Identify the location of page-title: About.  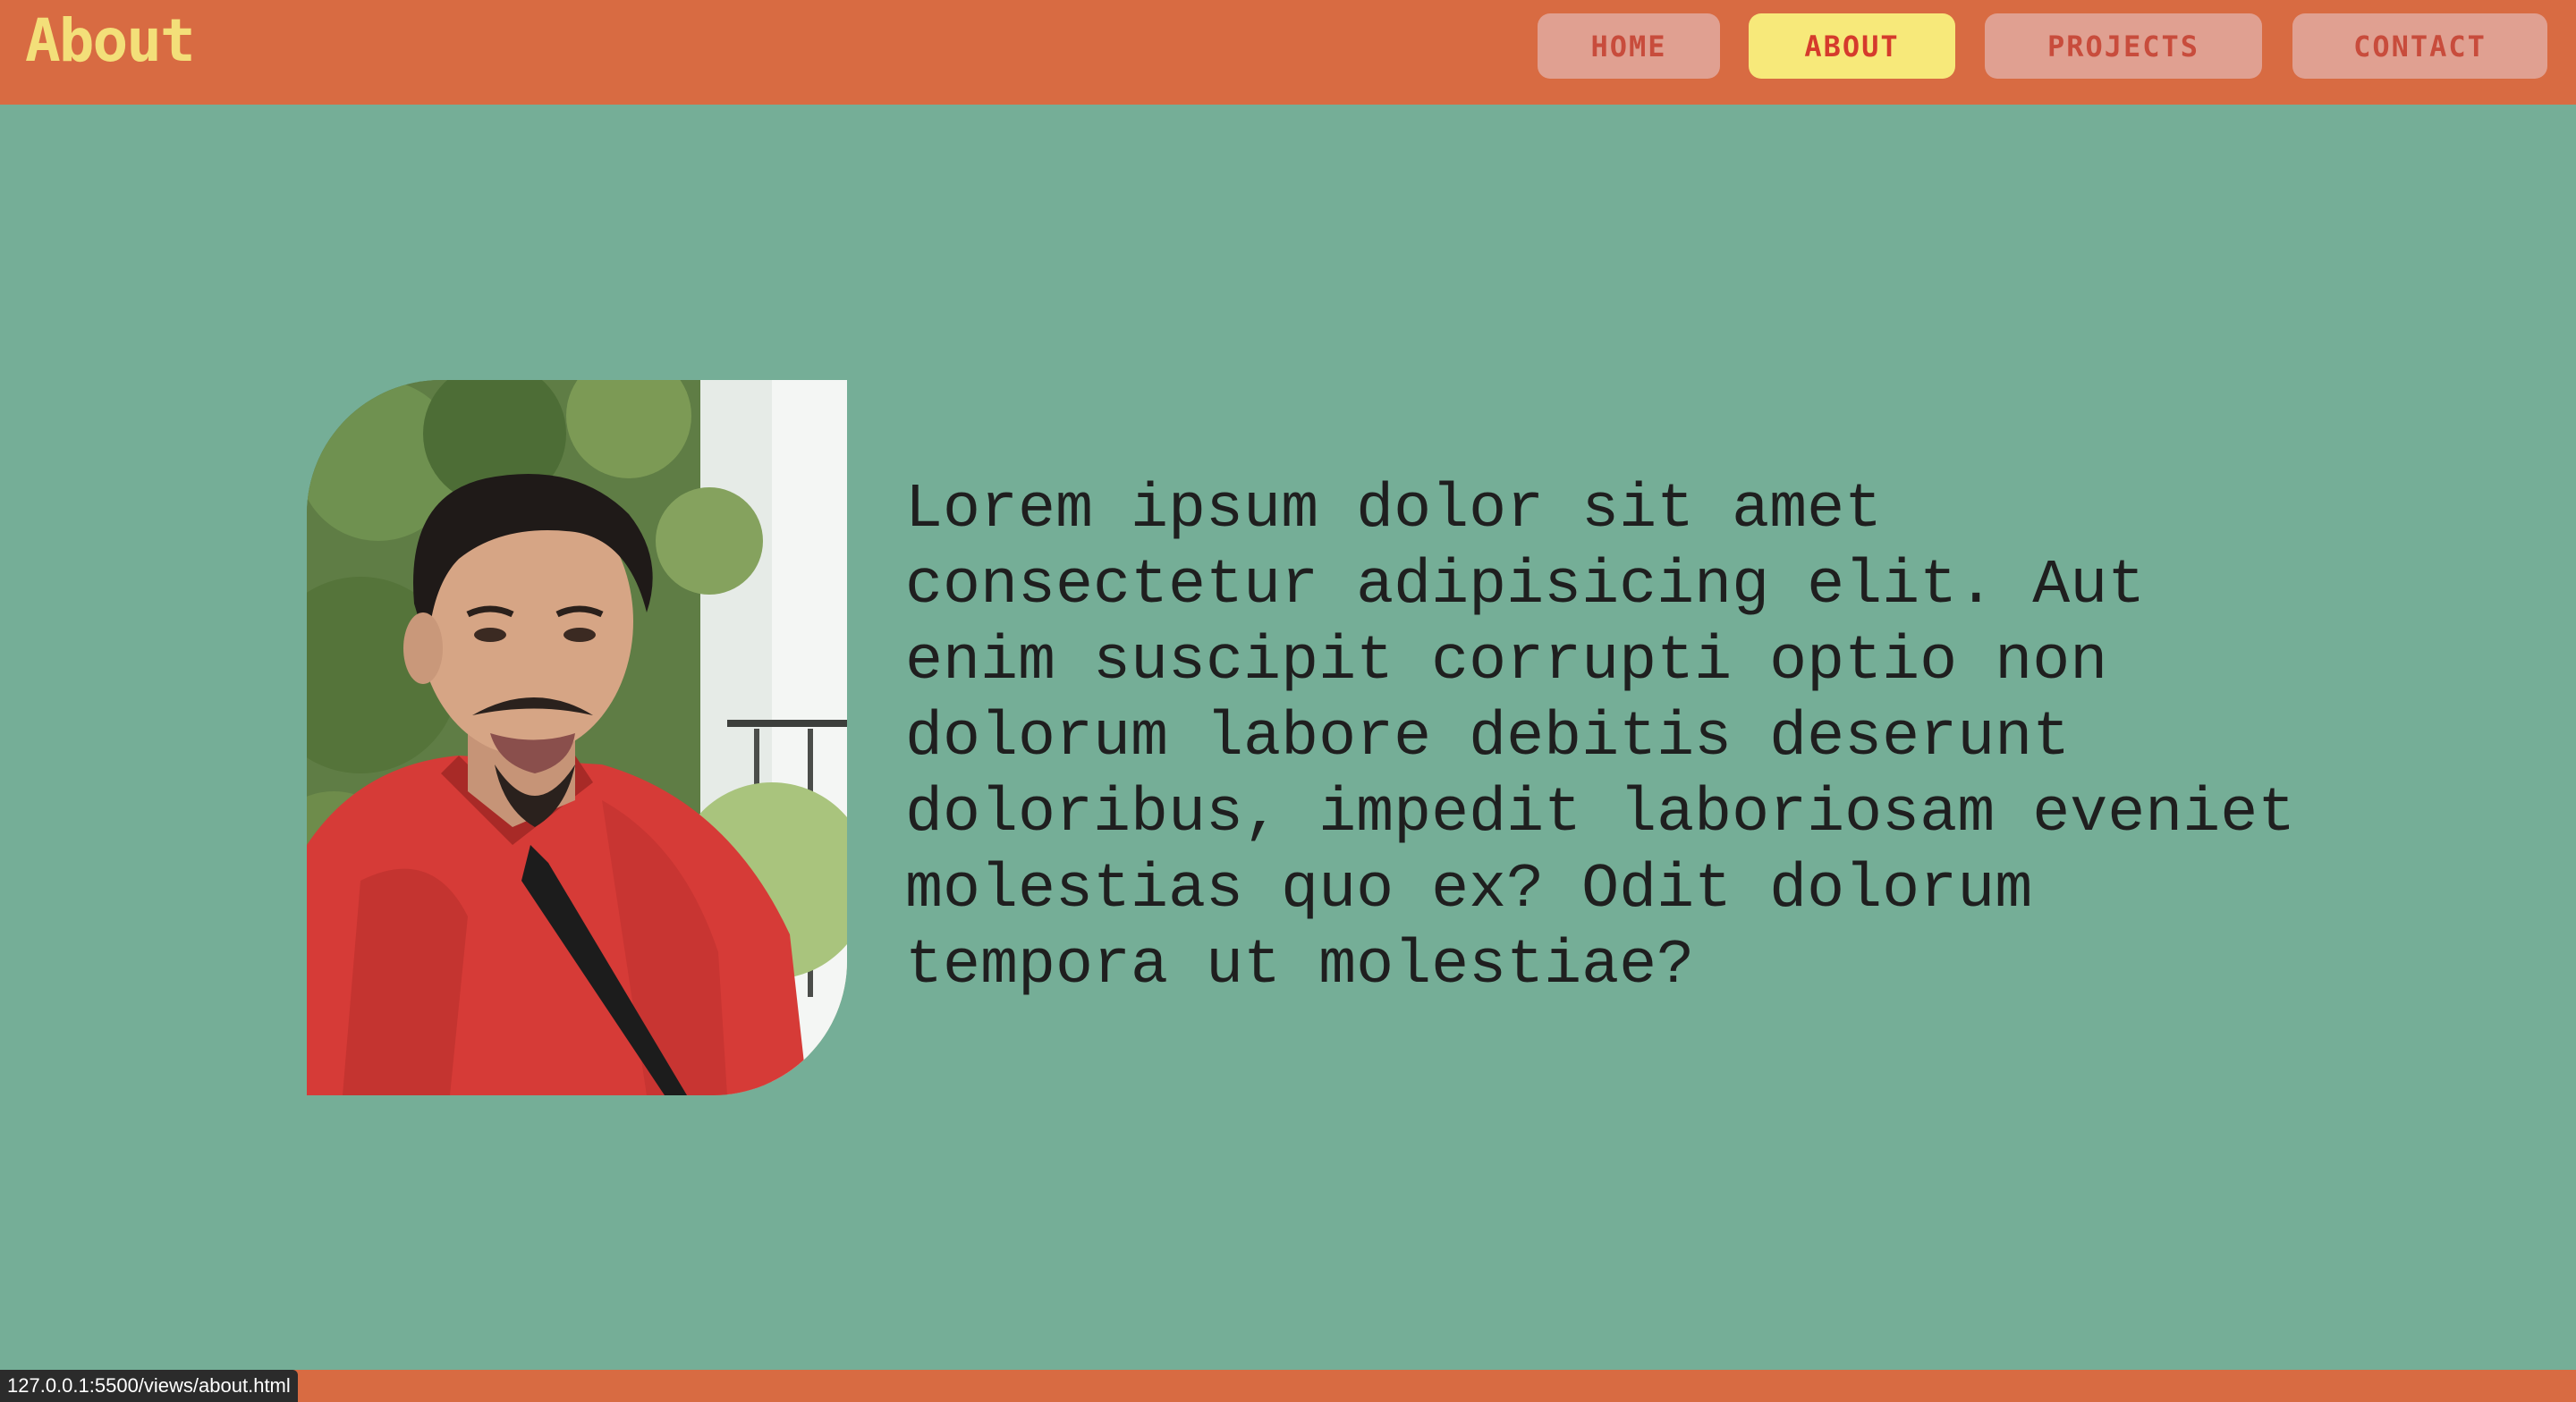
(110, 40).